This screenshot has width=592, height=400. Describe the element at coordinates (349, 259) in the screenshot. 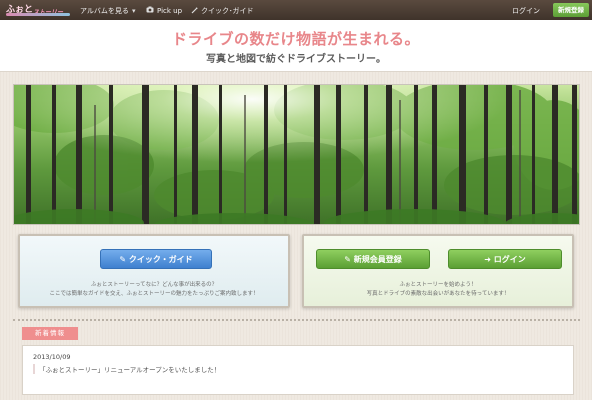

I see `pencil-icon: ✎` at that location.